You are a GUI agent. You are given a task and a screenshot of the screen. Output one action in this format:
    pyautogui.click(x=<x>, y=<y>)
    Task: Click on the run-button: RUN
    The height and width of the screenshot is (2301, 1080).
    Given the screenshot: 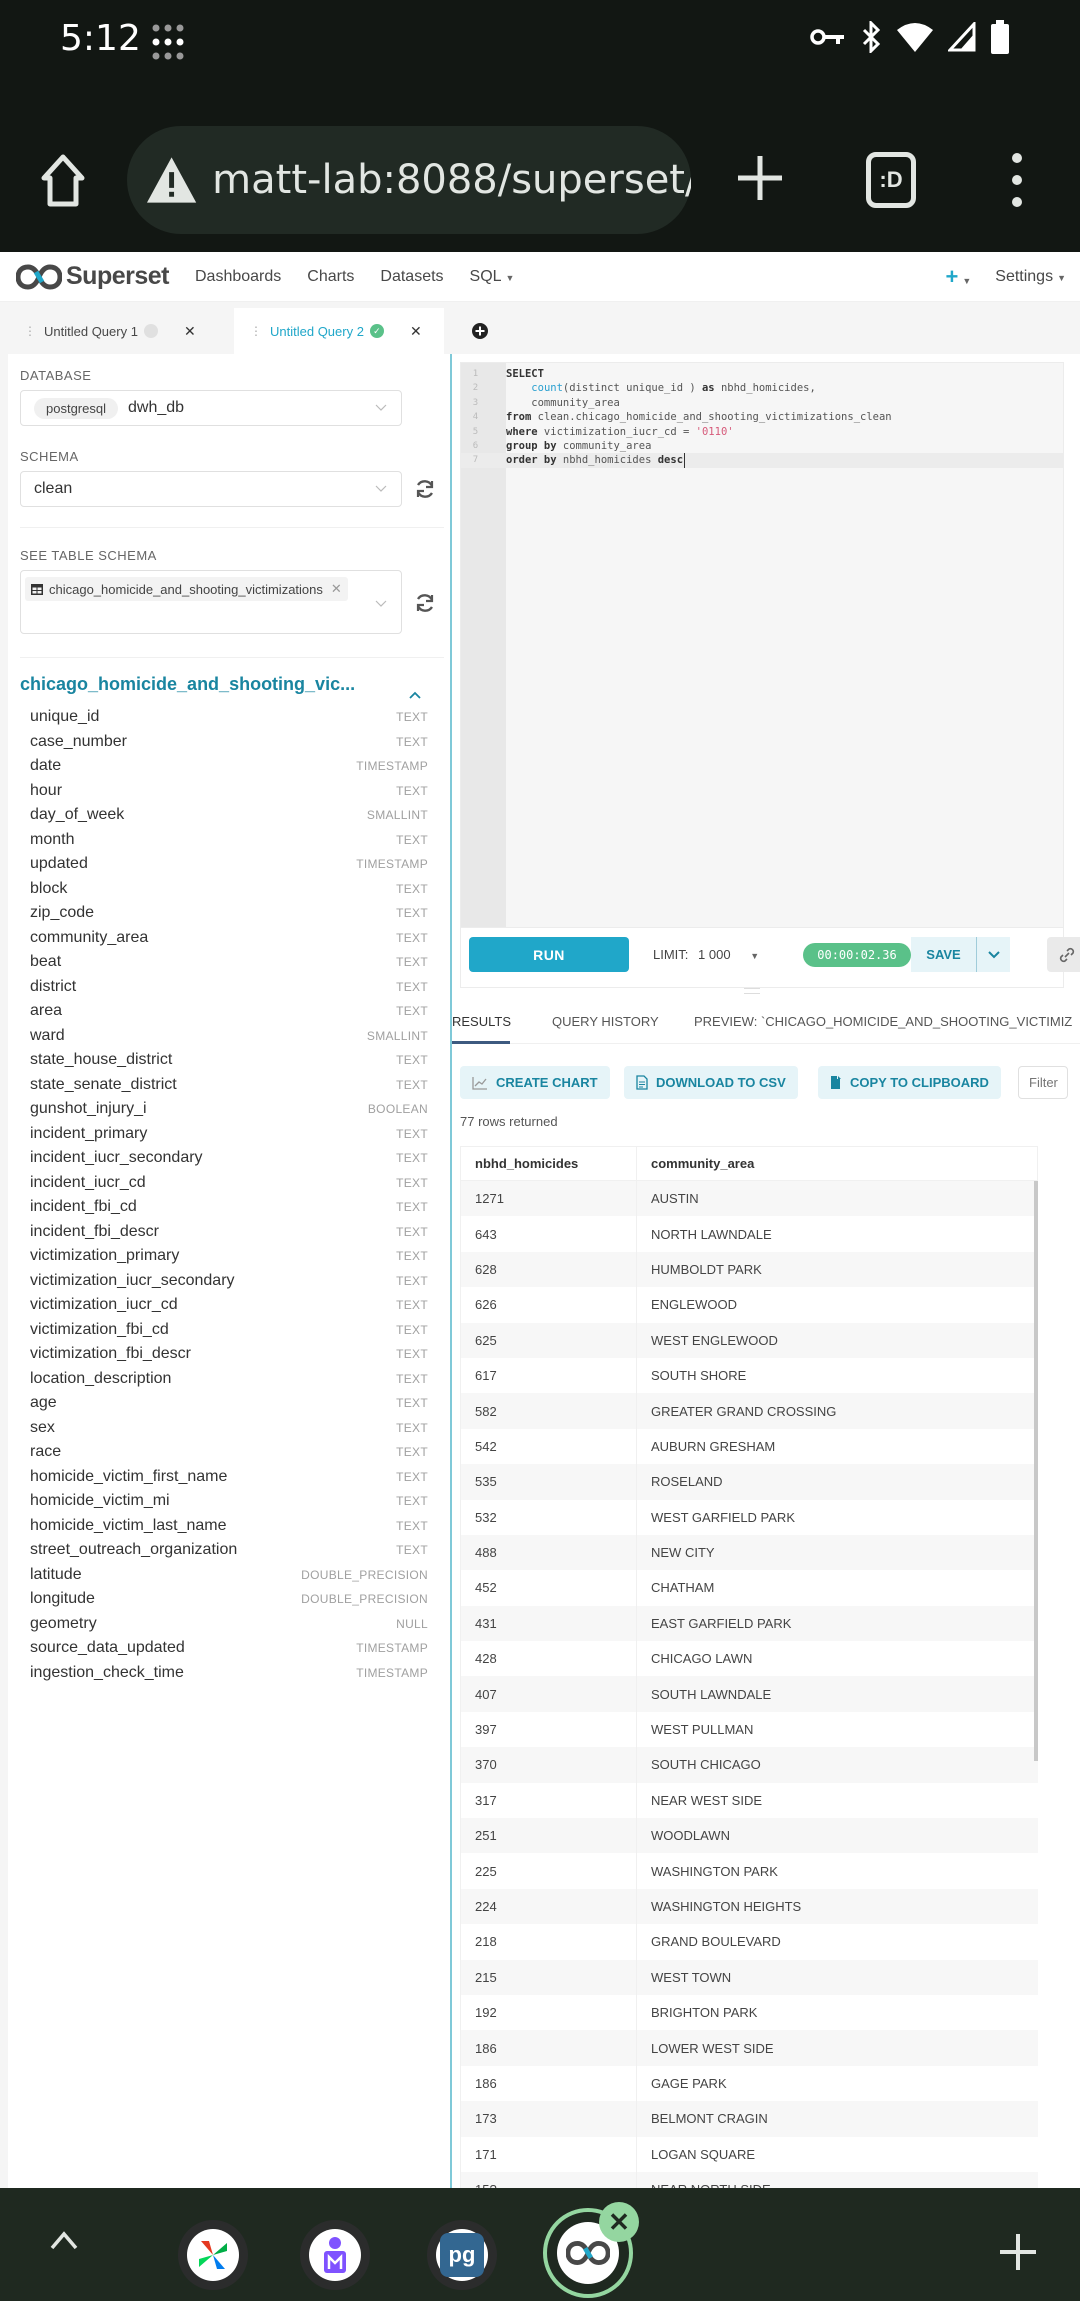 What is the action you would take?
    pyautogui.click(x=549, y=954)
    